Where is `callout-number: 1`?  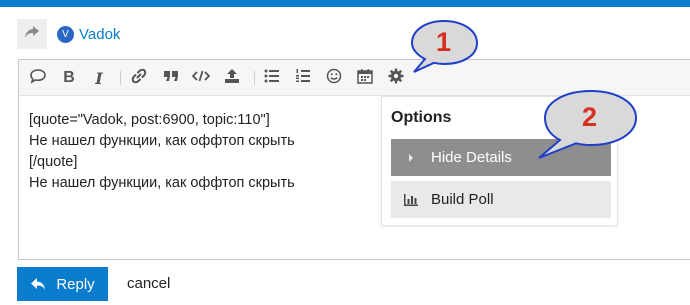
callout-number: 1 is located at coordinates (444, 42).